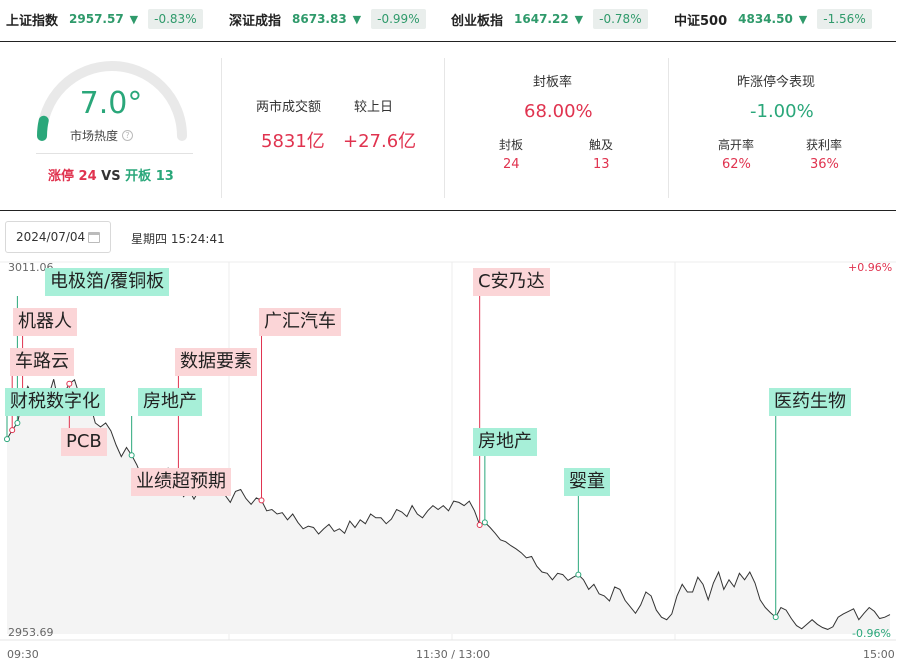 This screenshot has height=672, width=903. Describe the element at coordinates (84, 442) in the screenshot. I see `sector-tag: PCB` at that location.